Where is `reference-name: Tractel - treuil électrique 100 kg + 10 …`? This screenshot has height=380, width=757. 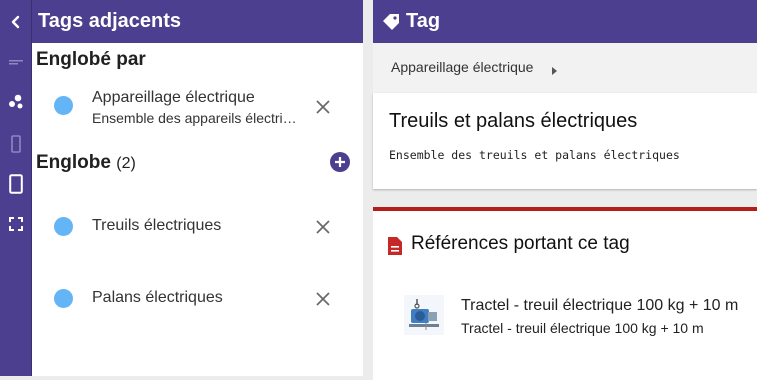
reference-name: Tractel - treuil électrique 100 kg + 10 … is located at coordinates (599, 306).